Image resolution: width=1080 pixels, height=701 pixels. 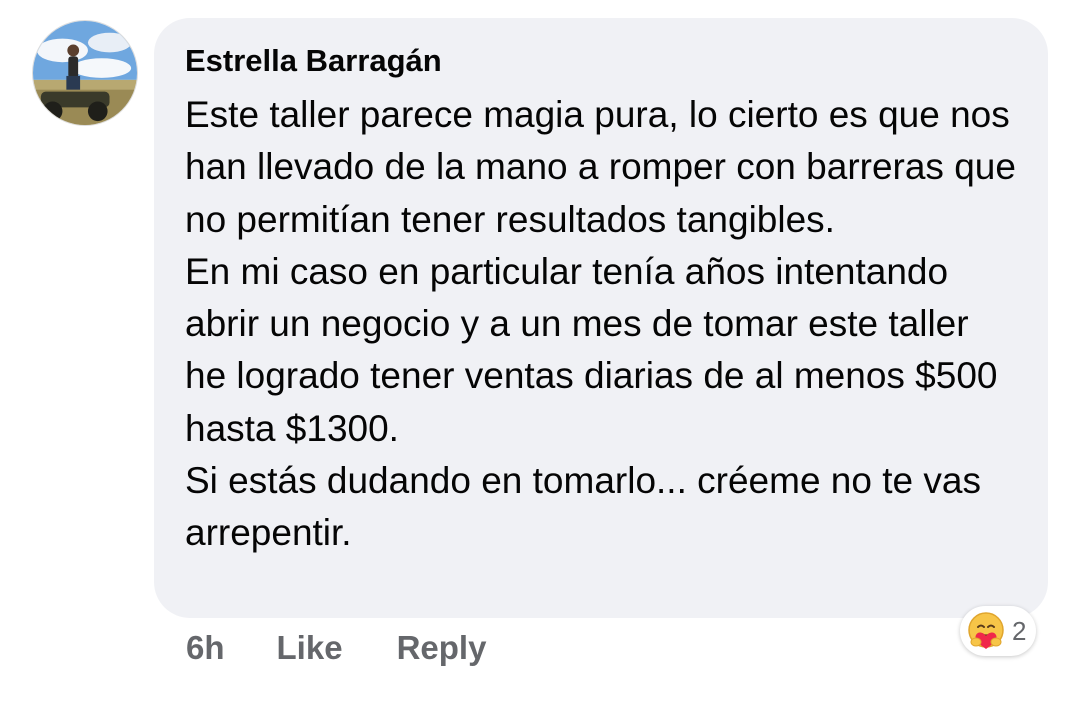 What do you see at coordinates (442, 648) in the screenshot?
I see `reply-button: Reply` at bounding box center [442, 648].